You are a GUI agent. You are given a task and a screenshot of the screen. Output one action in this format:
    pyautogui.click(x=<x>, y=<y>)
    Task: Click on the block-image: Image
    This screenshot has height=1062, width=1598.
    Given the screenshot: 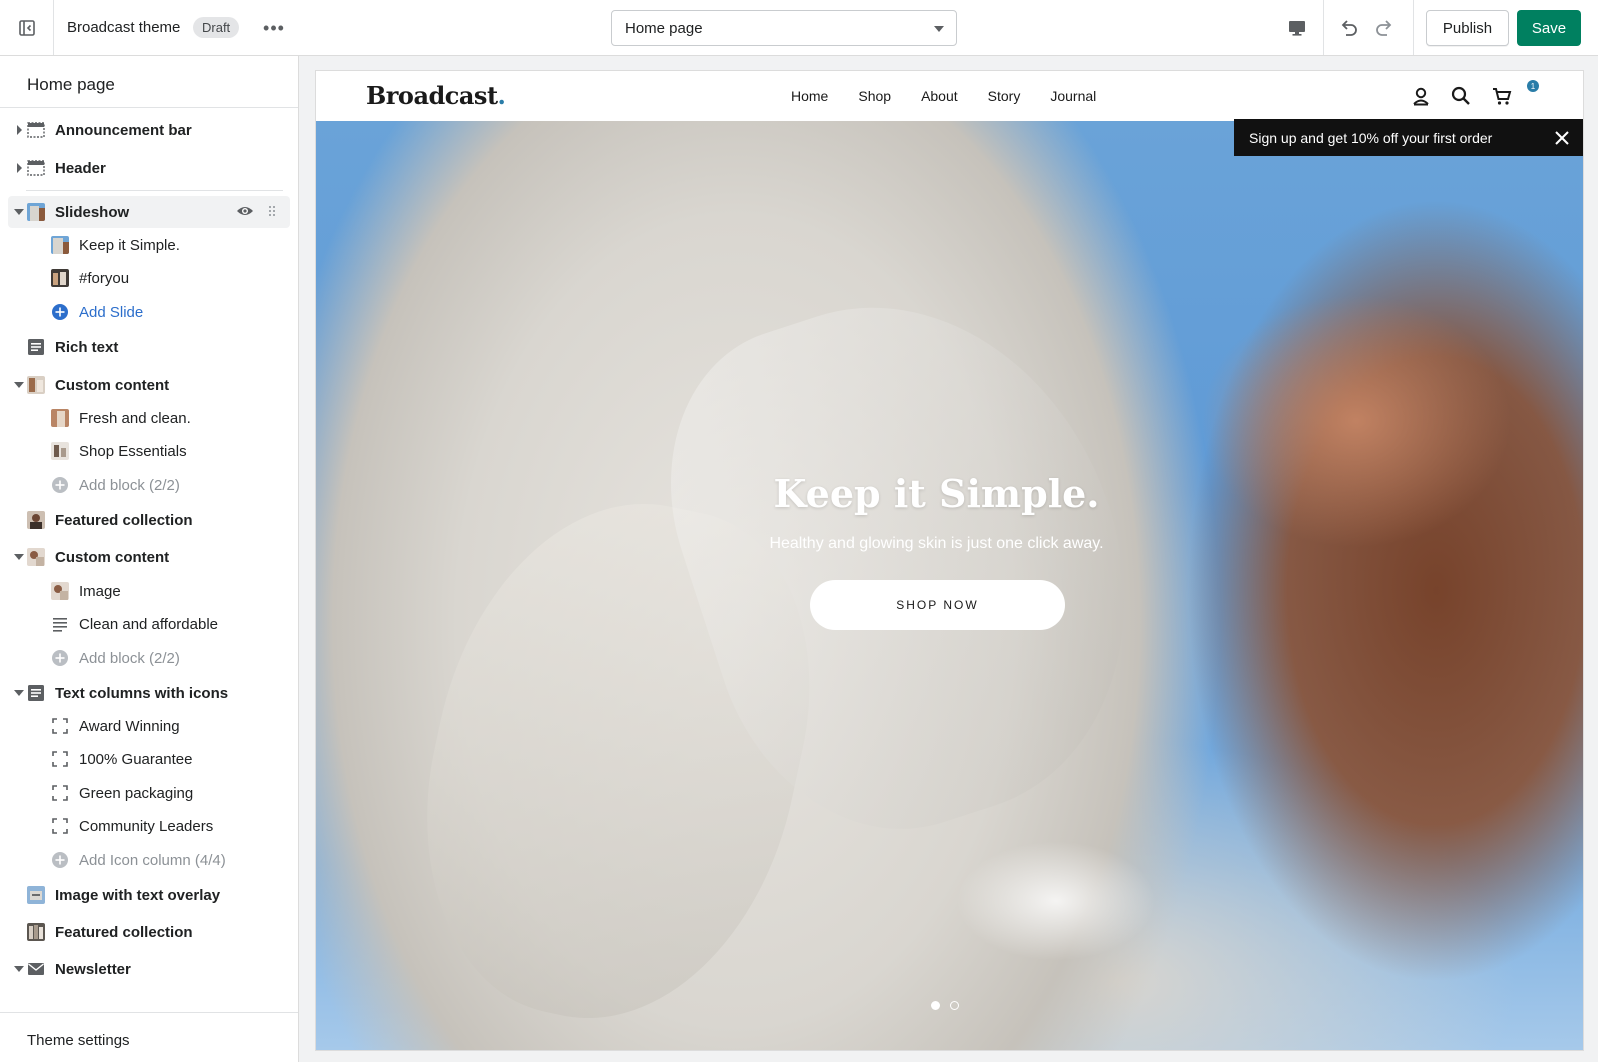 What is the action you would take?
    pyautogui.click(x=149, y=591)
    